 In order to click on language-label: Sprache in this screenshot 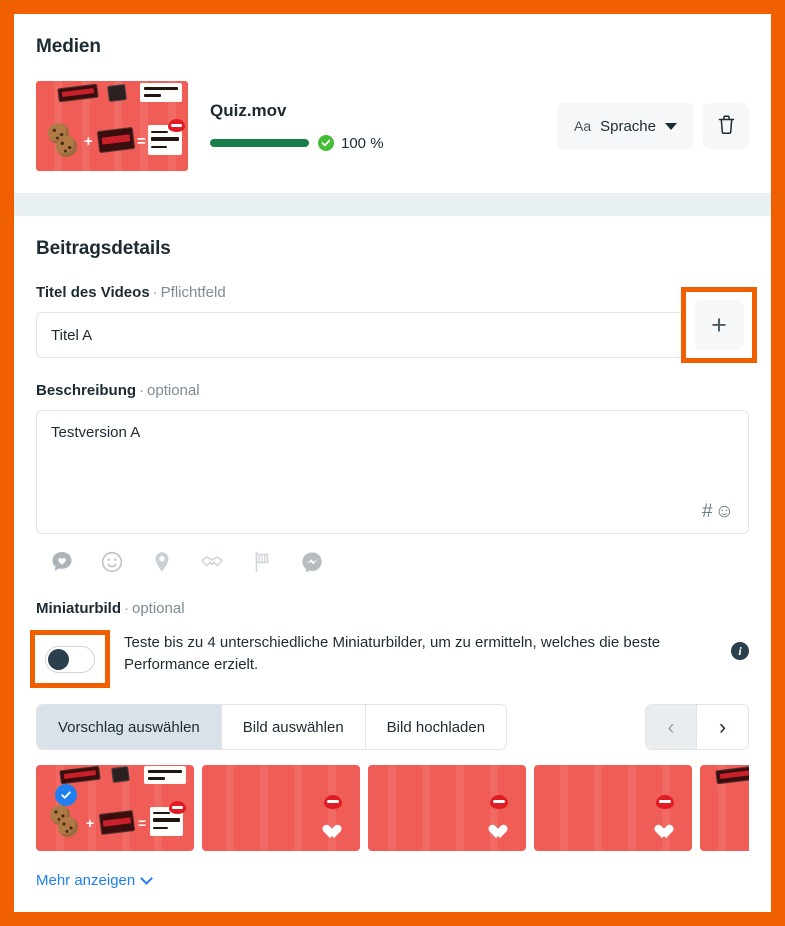, I will do `click(628, 126)`.